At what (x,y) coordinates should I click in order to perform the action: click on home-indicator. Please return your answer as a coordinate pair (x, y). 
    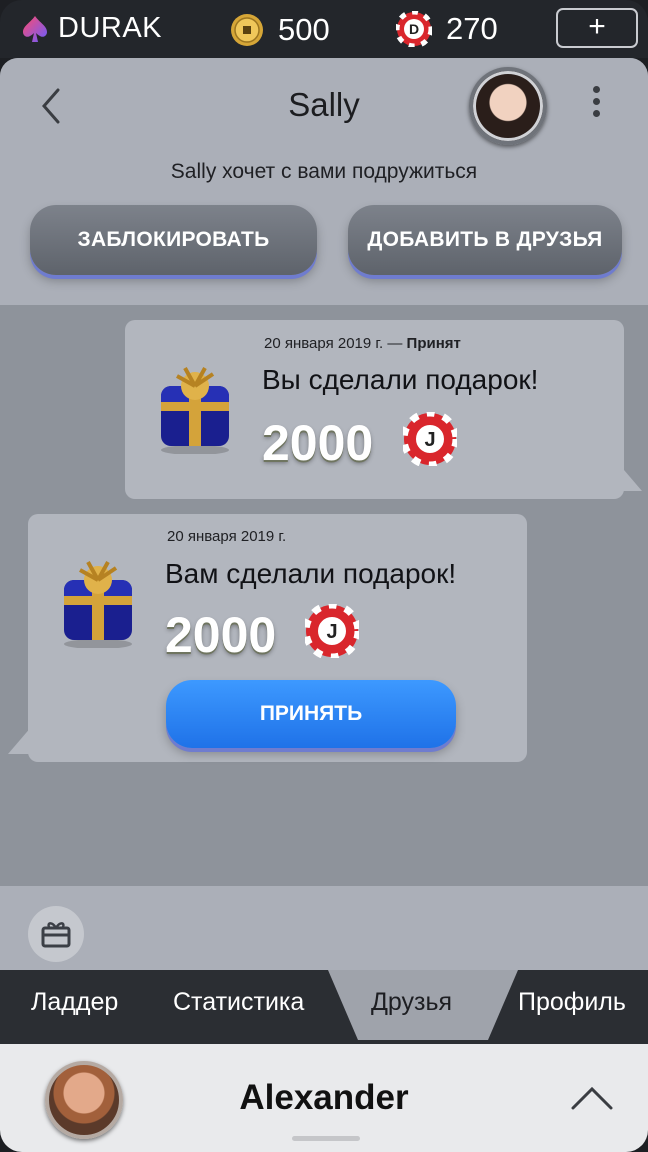
    Looking at the image, I should click on (326, 1138).